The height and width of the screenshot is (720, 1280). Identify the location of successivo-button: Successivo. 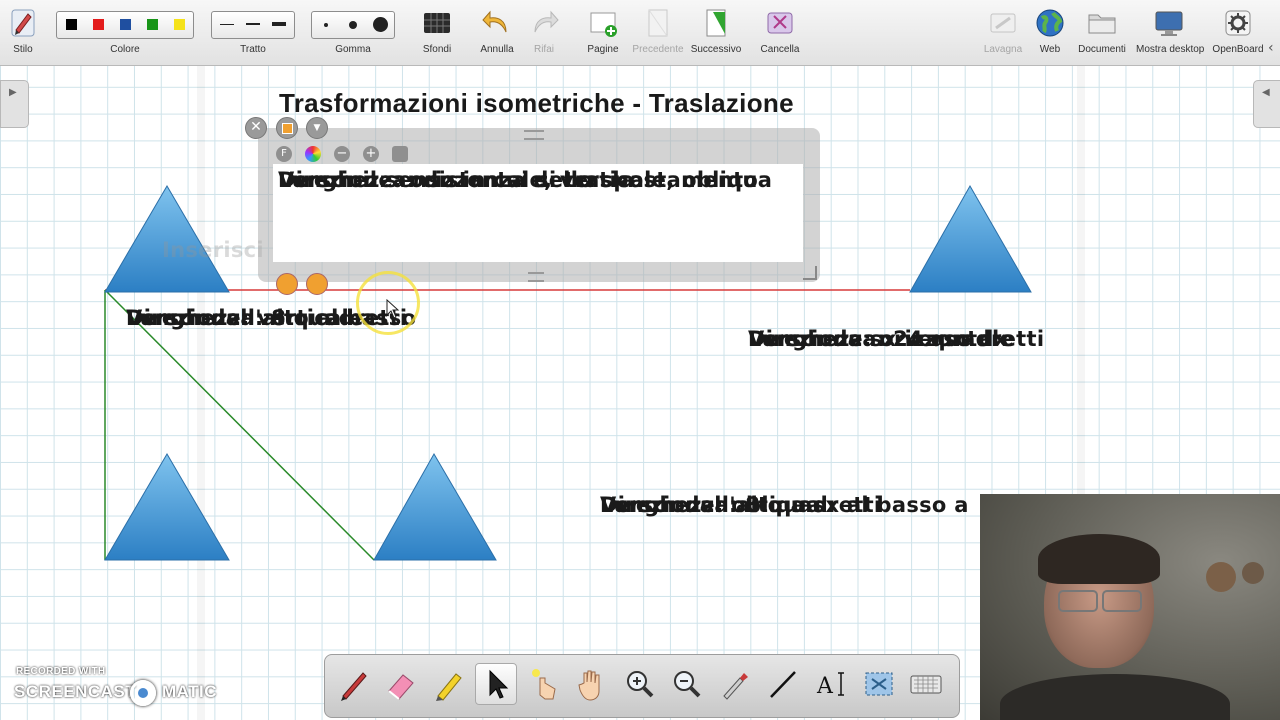
(716, 33).